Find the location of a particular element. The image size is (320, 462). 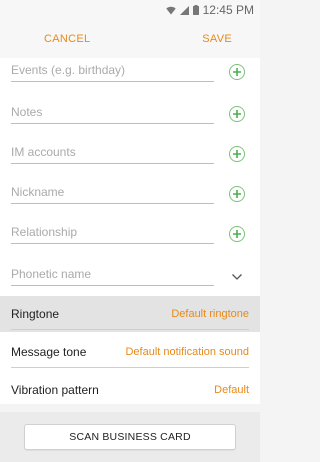

add-notes-button is located at coordinates (237, 114).